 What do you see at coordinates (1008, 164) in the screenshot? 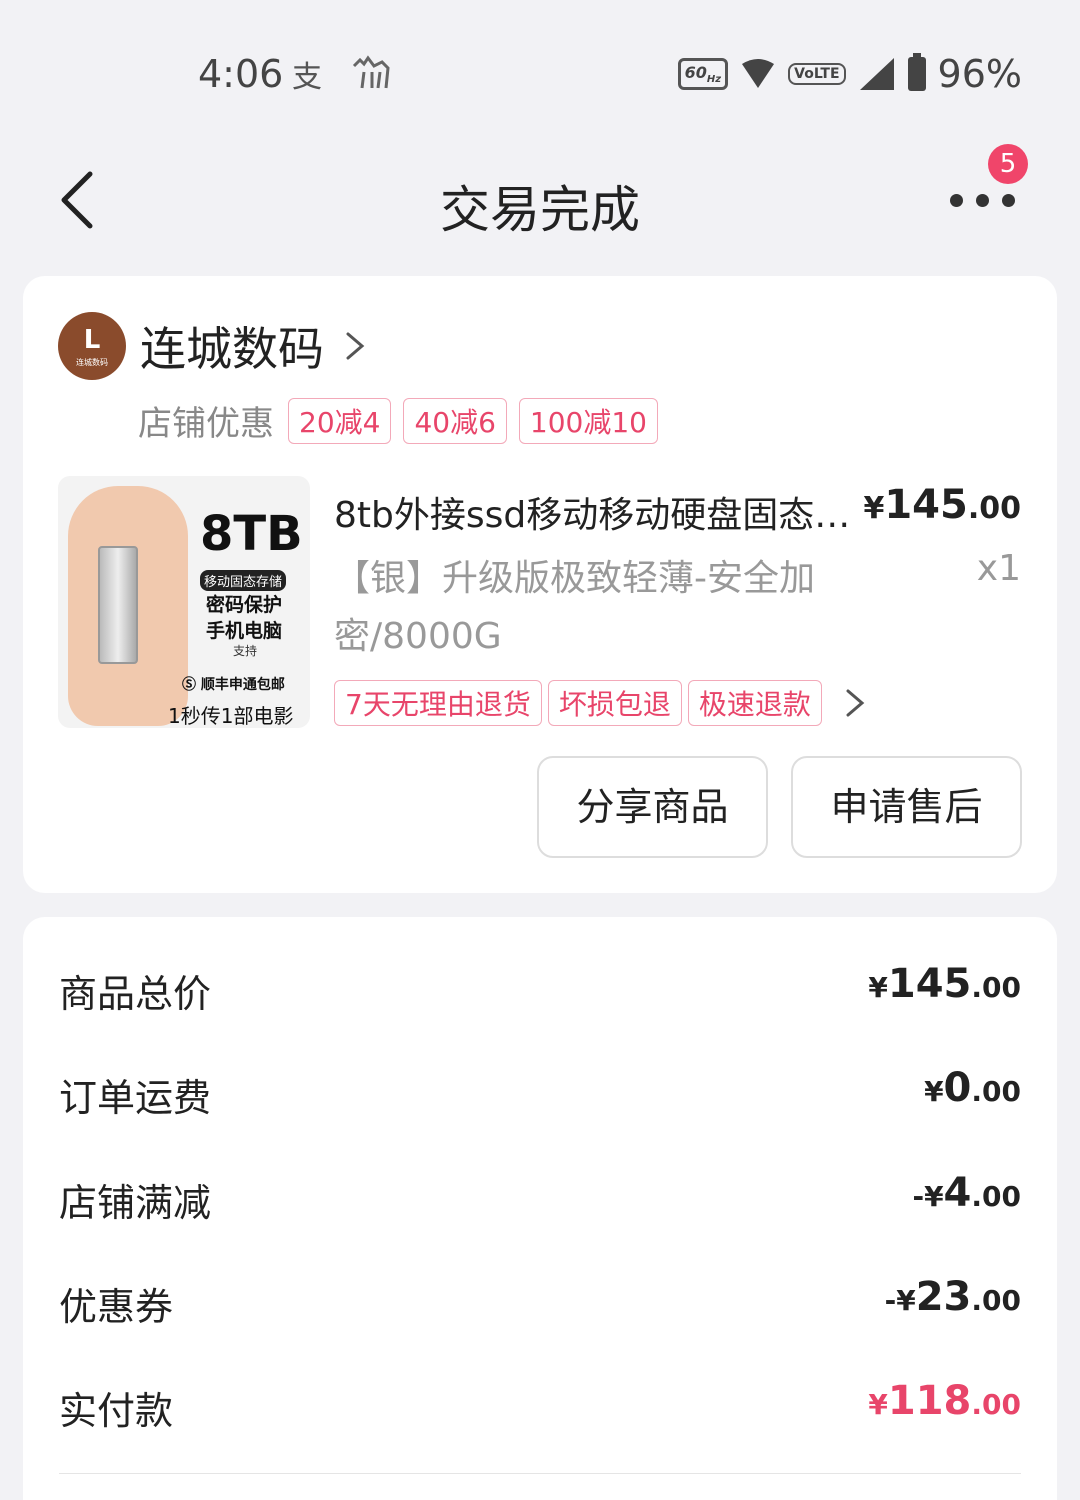
I see `notification-badge: 5` at bounding box center [1008, 164].